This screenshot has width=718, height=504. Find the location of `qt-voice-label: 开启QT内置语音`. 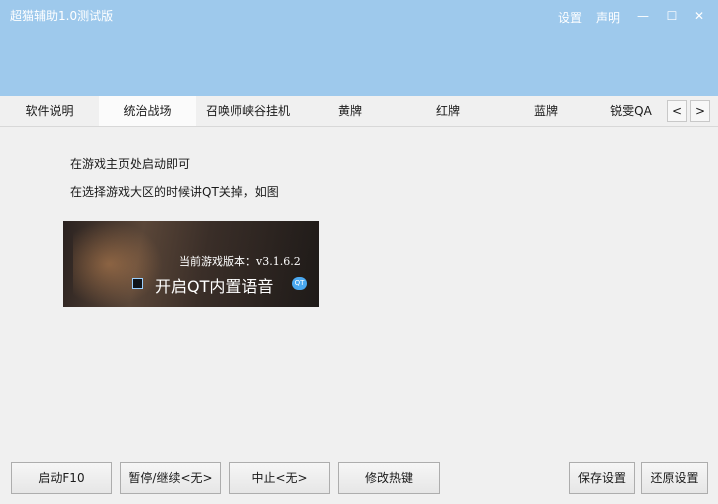

qt-voice-label: 开启QT内置语音 is located at coordinates (214, 286).